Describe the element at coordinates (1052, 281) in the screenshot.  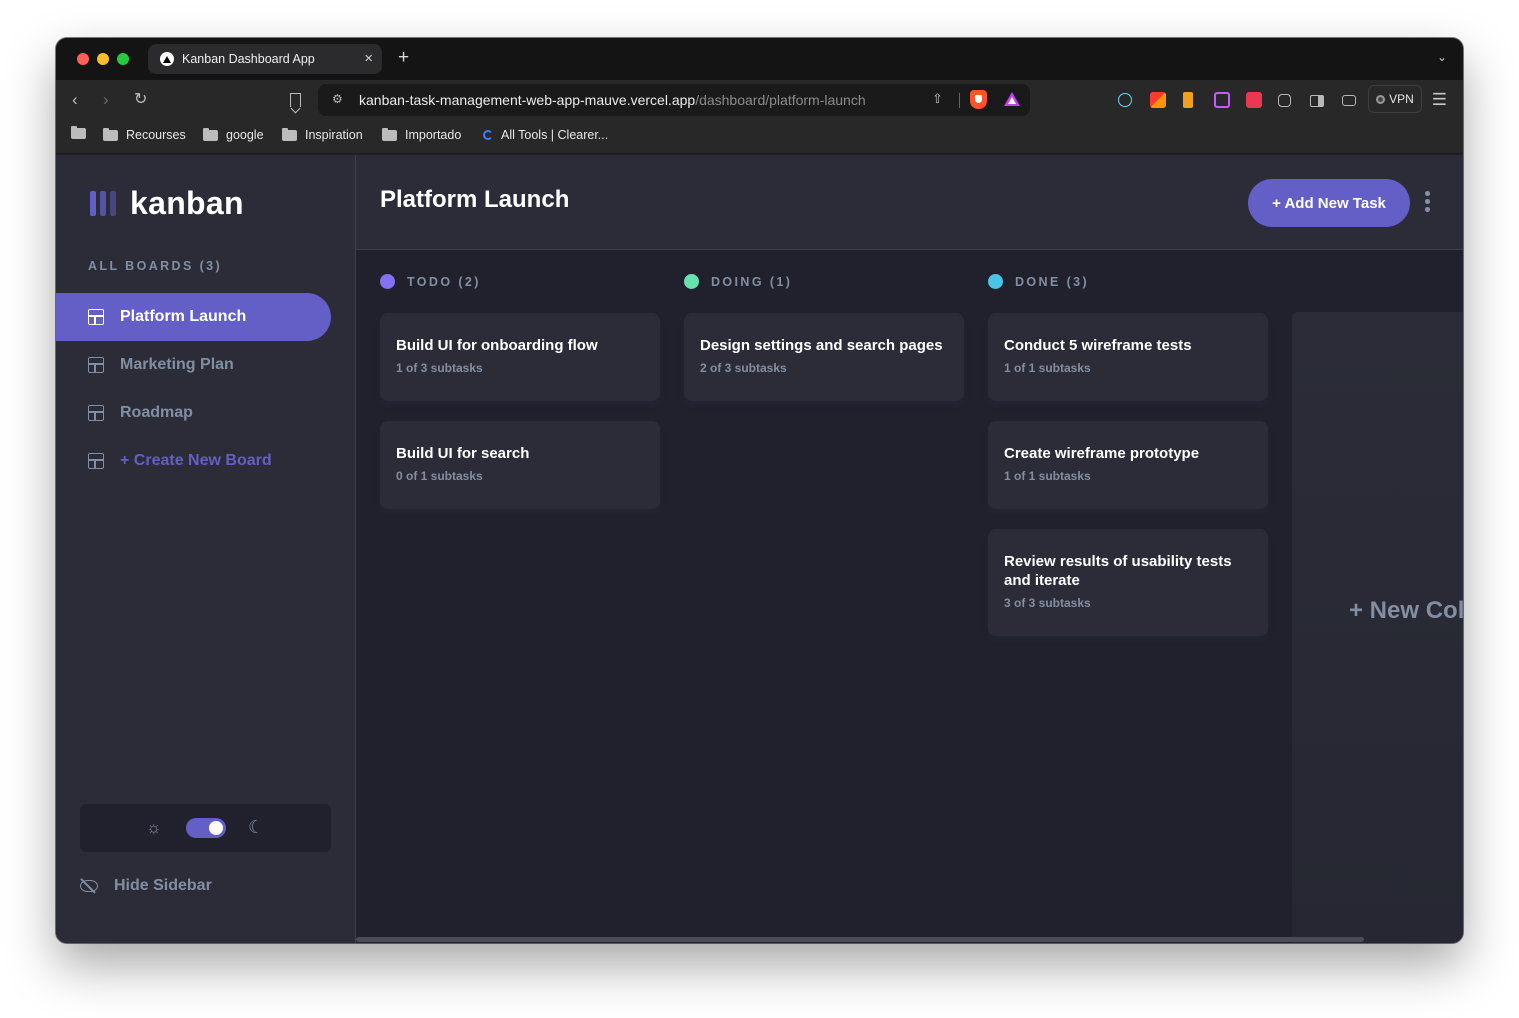
I see `column-title: DONE (3)` at that location.